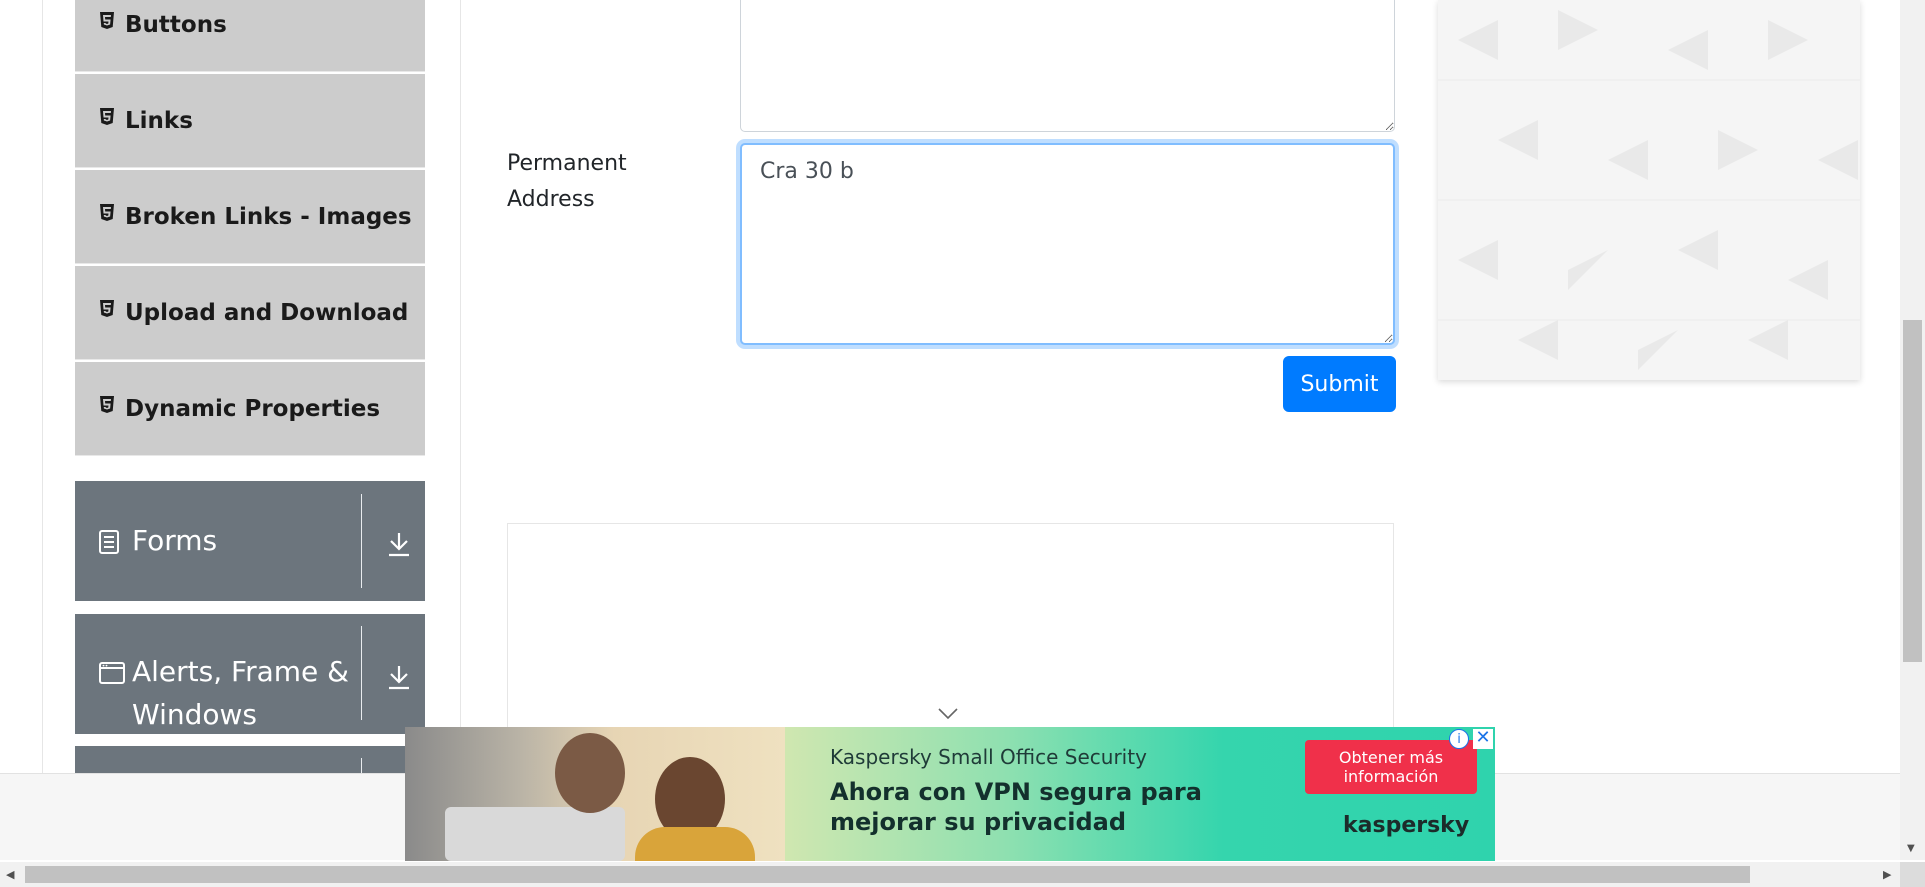  Describe the element at coordinates (250, 121) in the screenshot. I see `sidebar-item-links: Links` at that location.